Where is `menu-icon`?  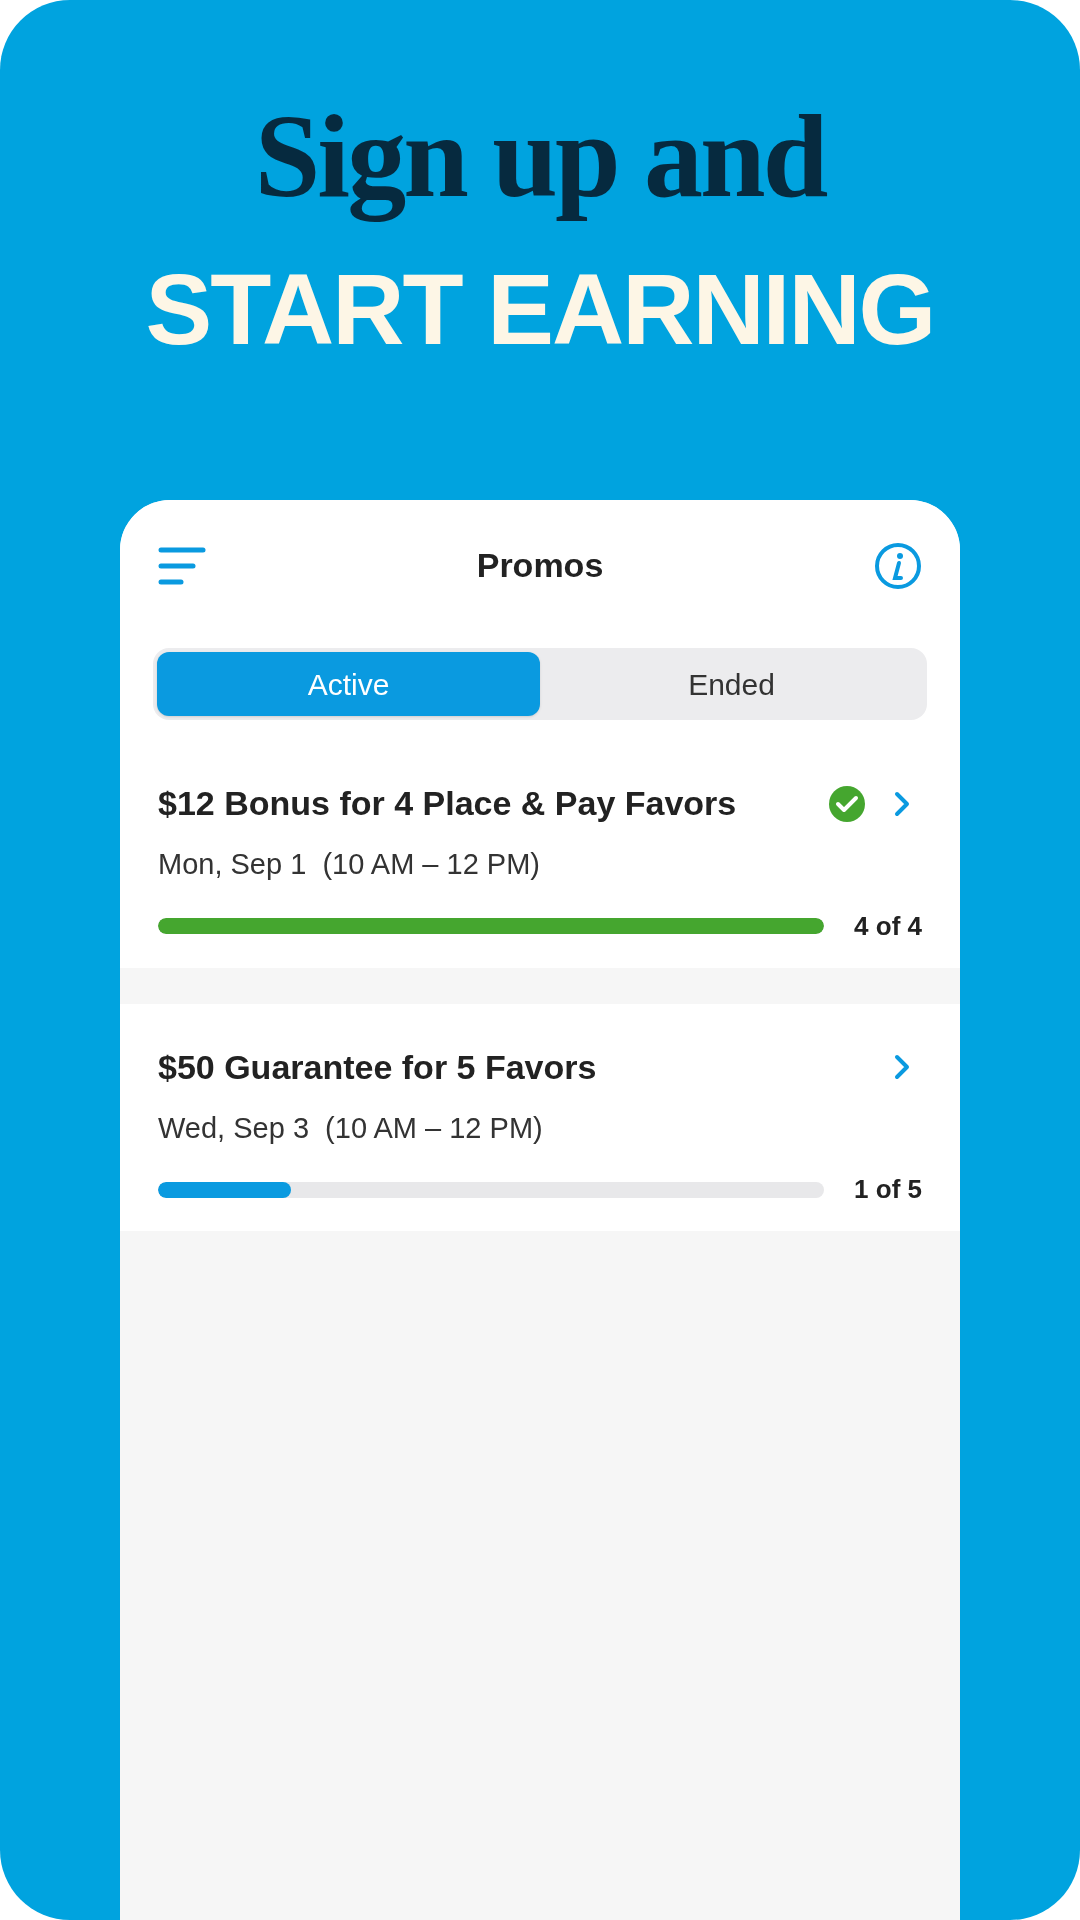 menu-icon is located at coordinates (182, 565).